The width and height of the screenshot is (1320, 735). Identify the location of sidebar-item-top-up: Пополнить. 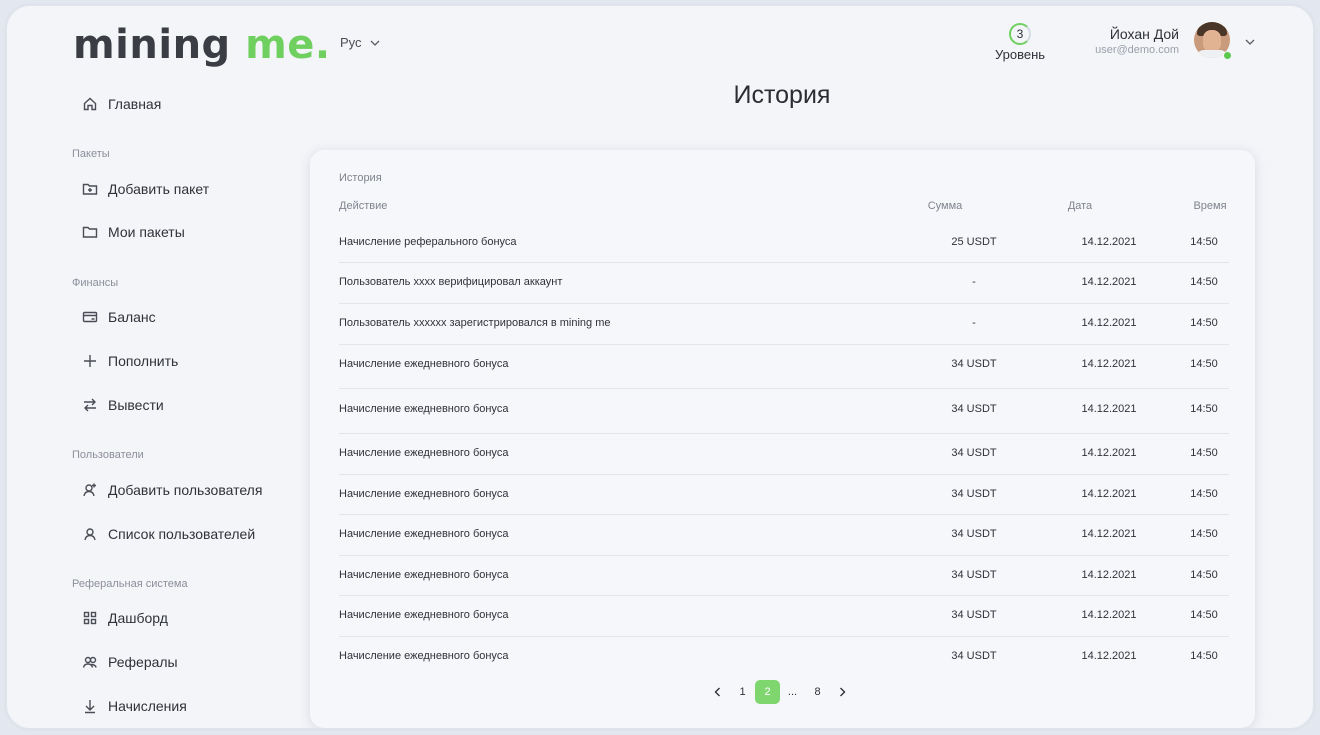
(130, 361).